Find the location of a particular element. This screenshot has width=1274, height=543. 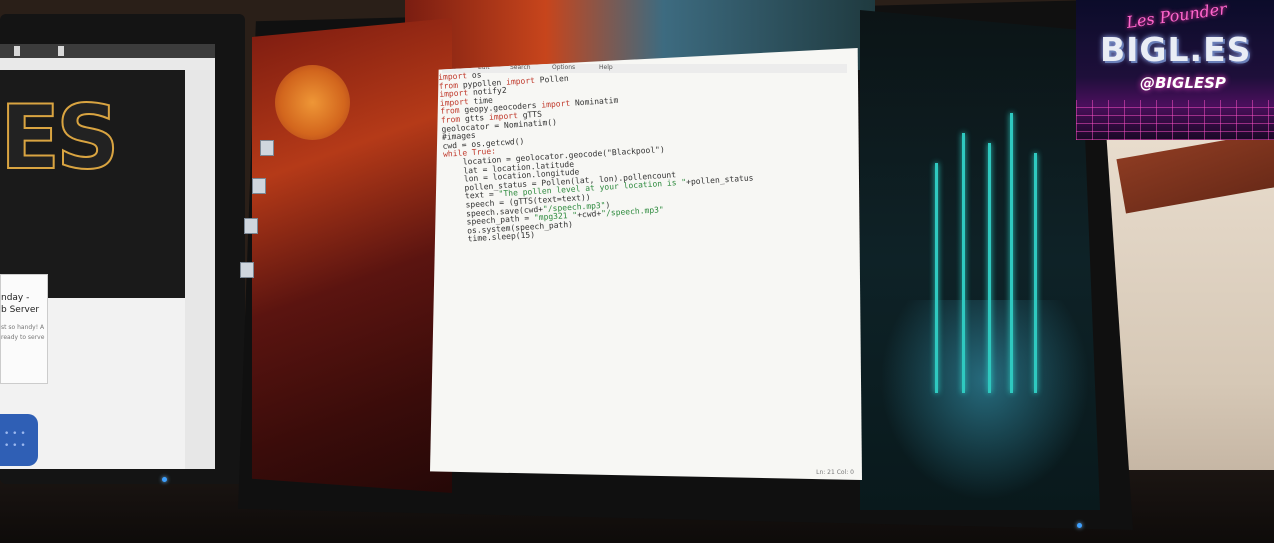

browser-address-bar is located at coordinates (107, 64).